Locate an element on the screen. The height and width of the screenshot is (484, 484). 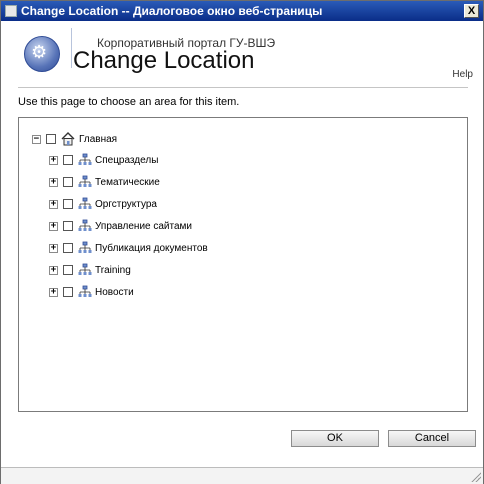
window-icon is located at coordinates (11, 11).